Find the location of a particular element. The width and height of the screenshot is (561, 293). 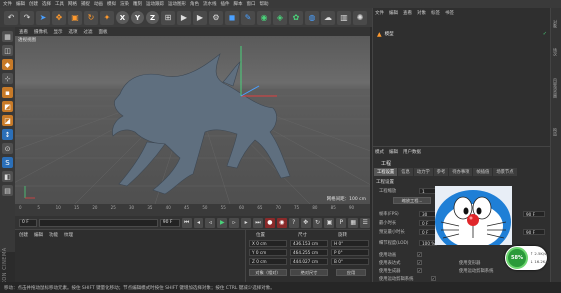

extrude-icon: ◈ is located at coordinates (280, 17).